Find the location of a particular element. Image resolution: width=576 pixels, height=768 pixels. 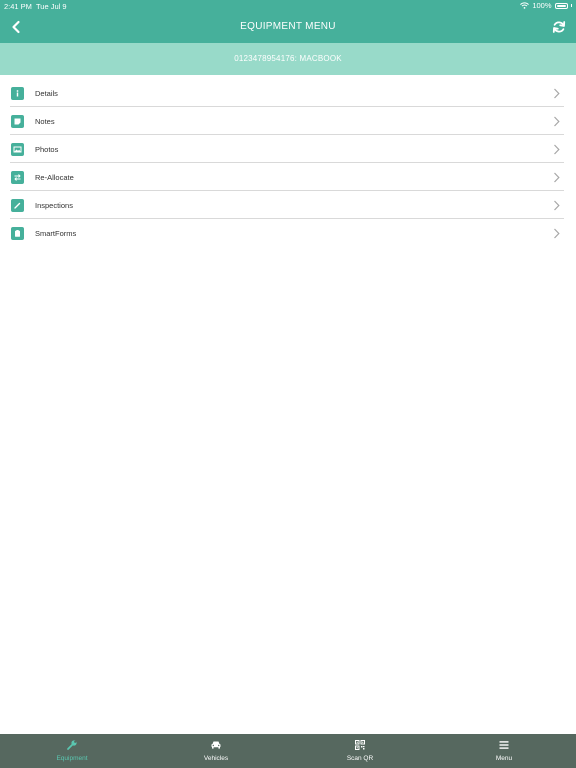

equipment-subheader: 0123478954176: MACBOOK is located at coordinates (288, 59).